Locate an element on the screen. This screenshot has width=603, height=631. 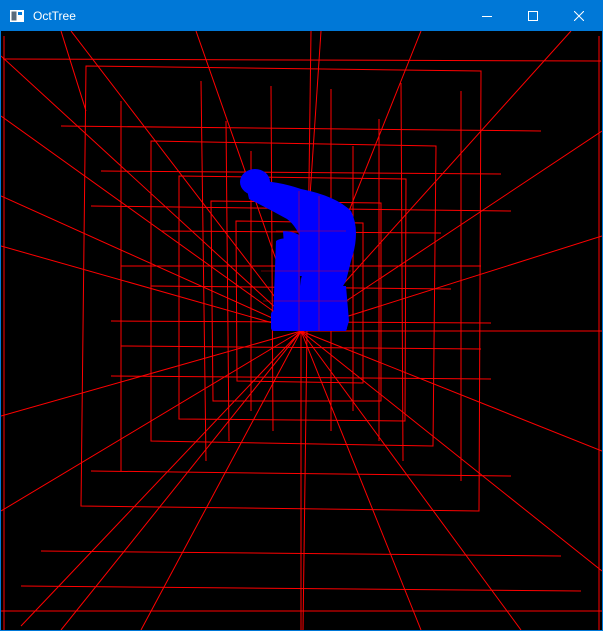
minimize-button is located at coordinates (487, 16).